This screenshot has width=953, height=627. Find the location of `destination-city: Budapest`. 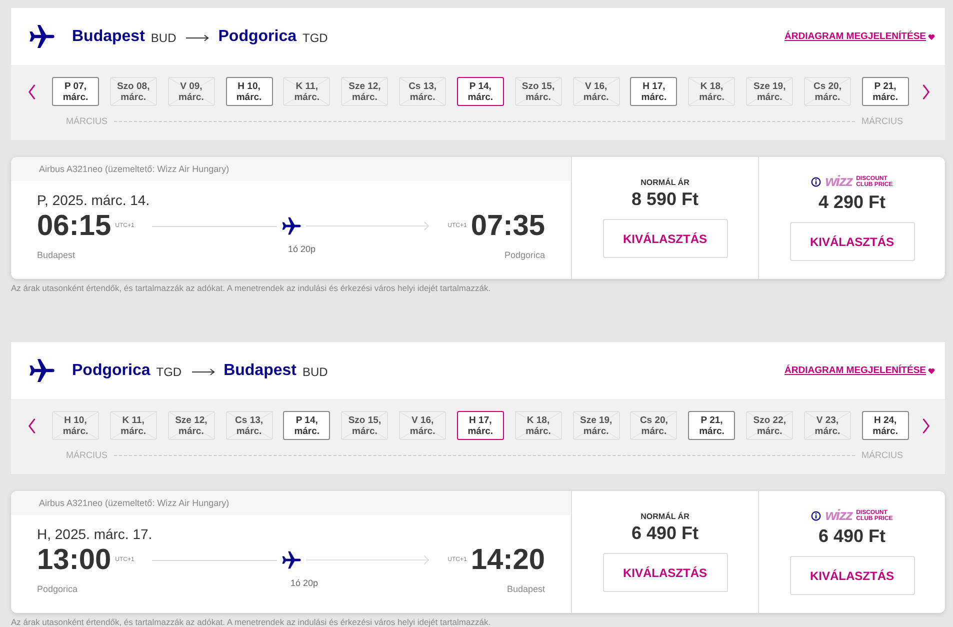

destination-city: Budapest is located at coordinates (260, 371).